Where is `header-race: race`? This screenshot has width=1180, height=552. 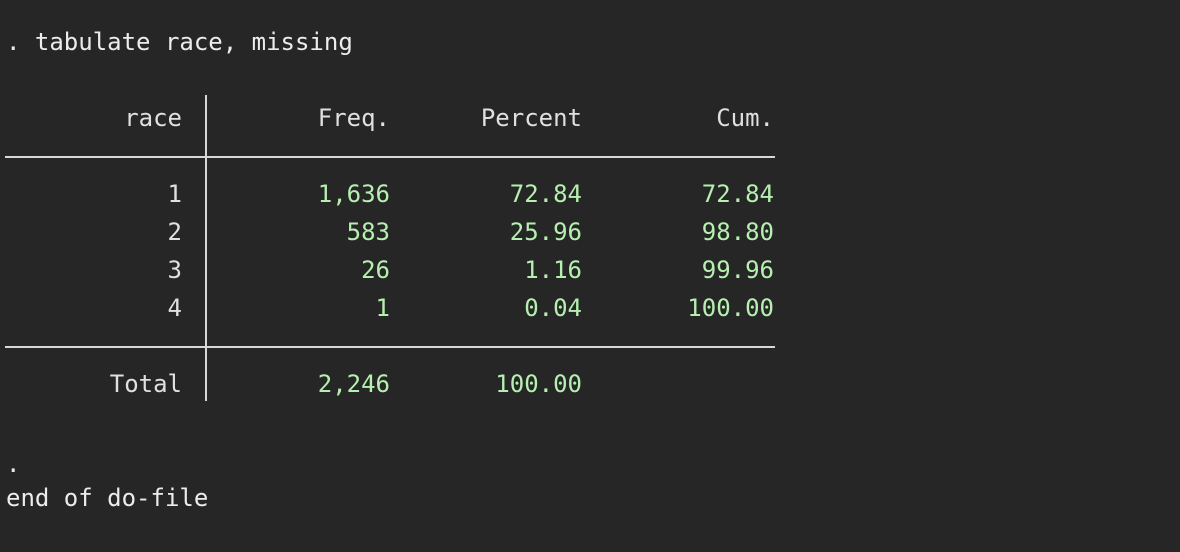
header-race: race is located at coordinates (153, 118).